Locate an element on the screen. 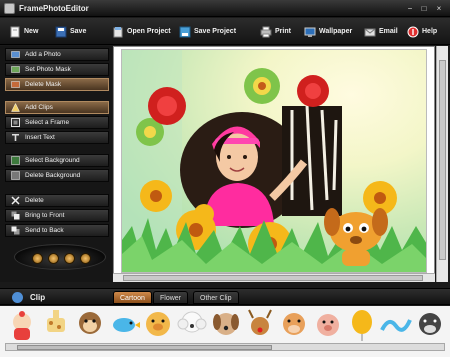 The height and width of the screenshot is (357, 450). new-button: New is located at coordinates (23, 31).